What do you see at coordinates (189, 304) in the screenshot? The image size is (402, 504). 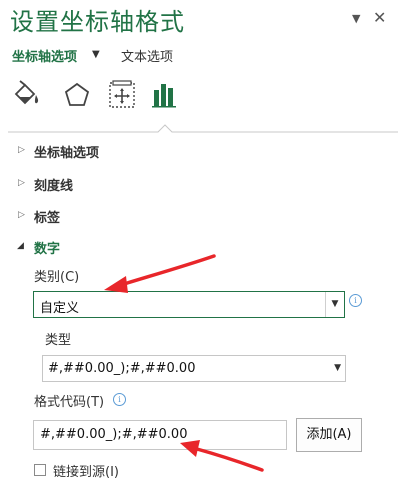 I see `category-select: 自定义 ▼` at bounding box center [189, 304].